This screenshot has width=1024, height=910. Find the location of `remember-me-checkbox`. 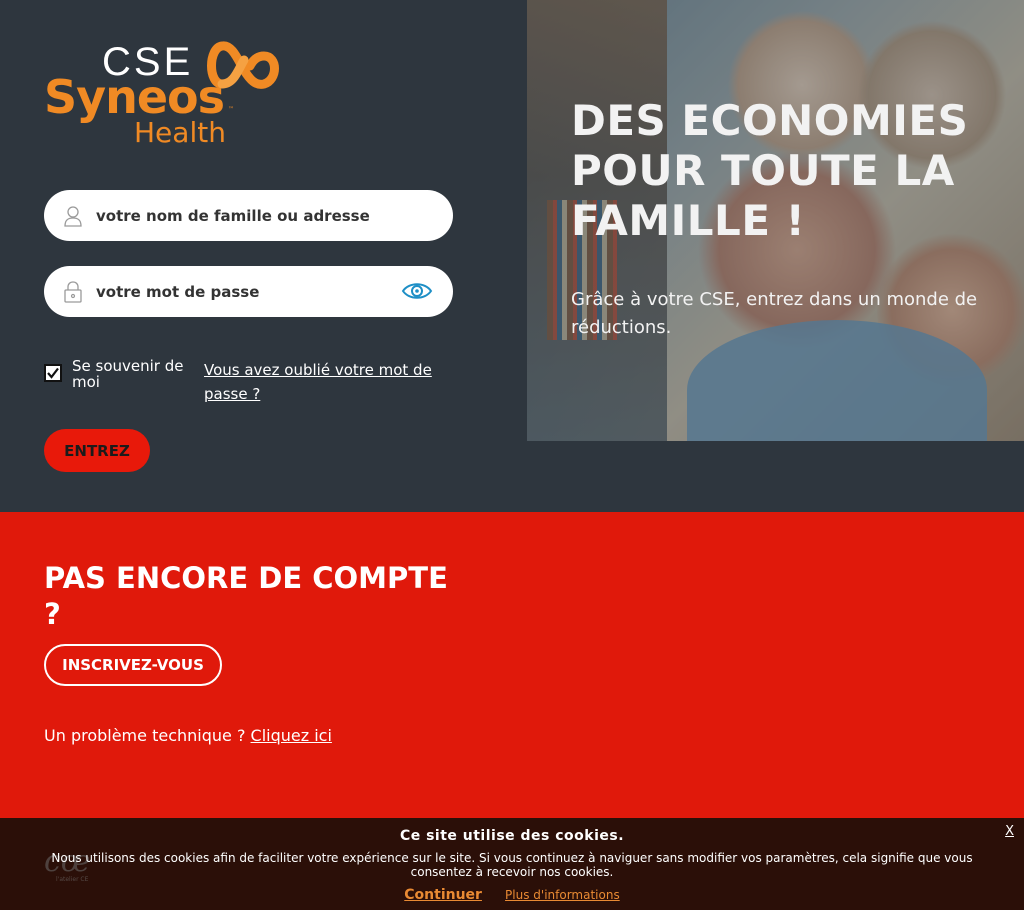

remember-me-checkbox is located at coordinates (53, 373).